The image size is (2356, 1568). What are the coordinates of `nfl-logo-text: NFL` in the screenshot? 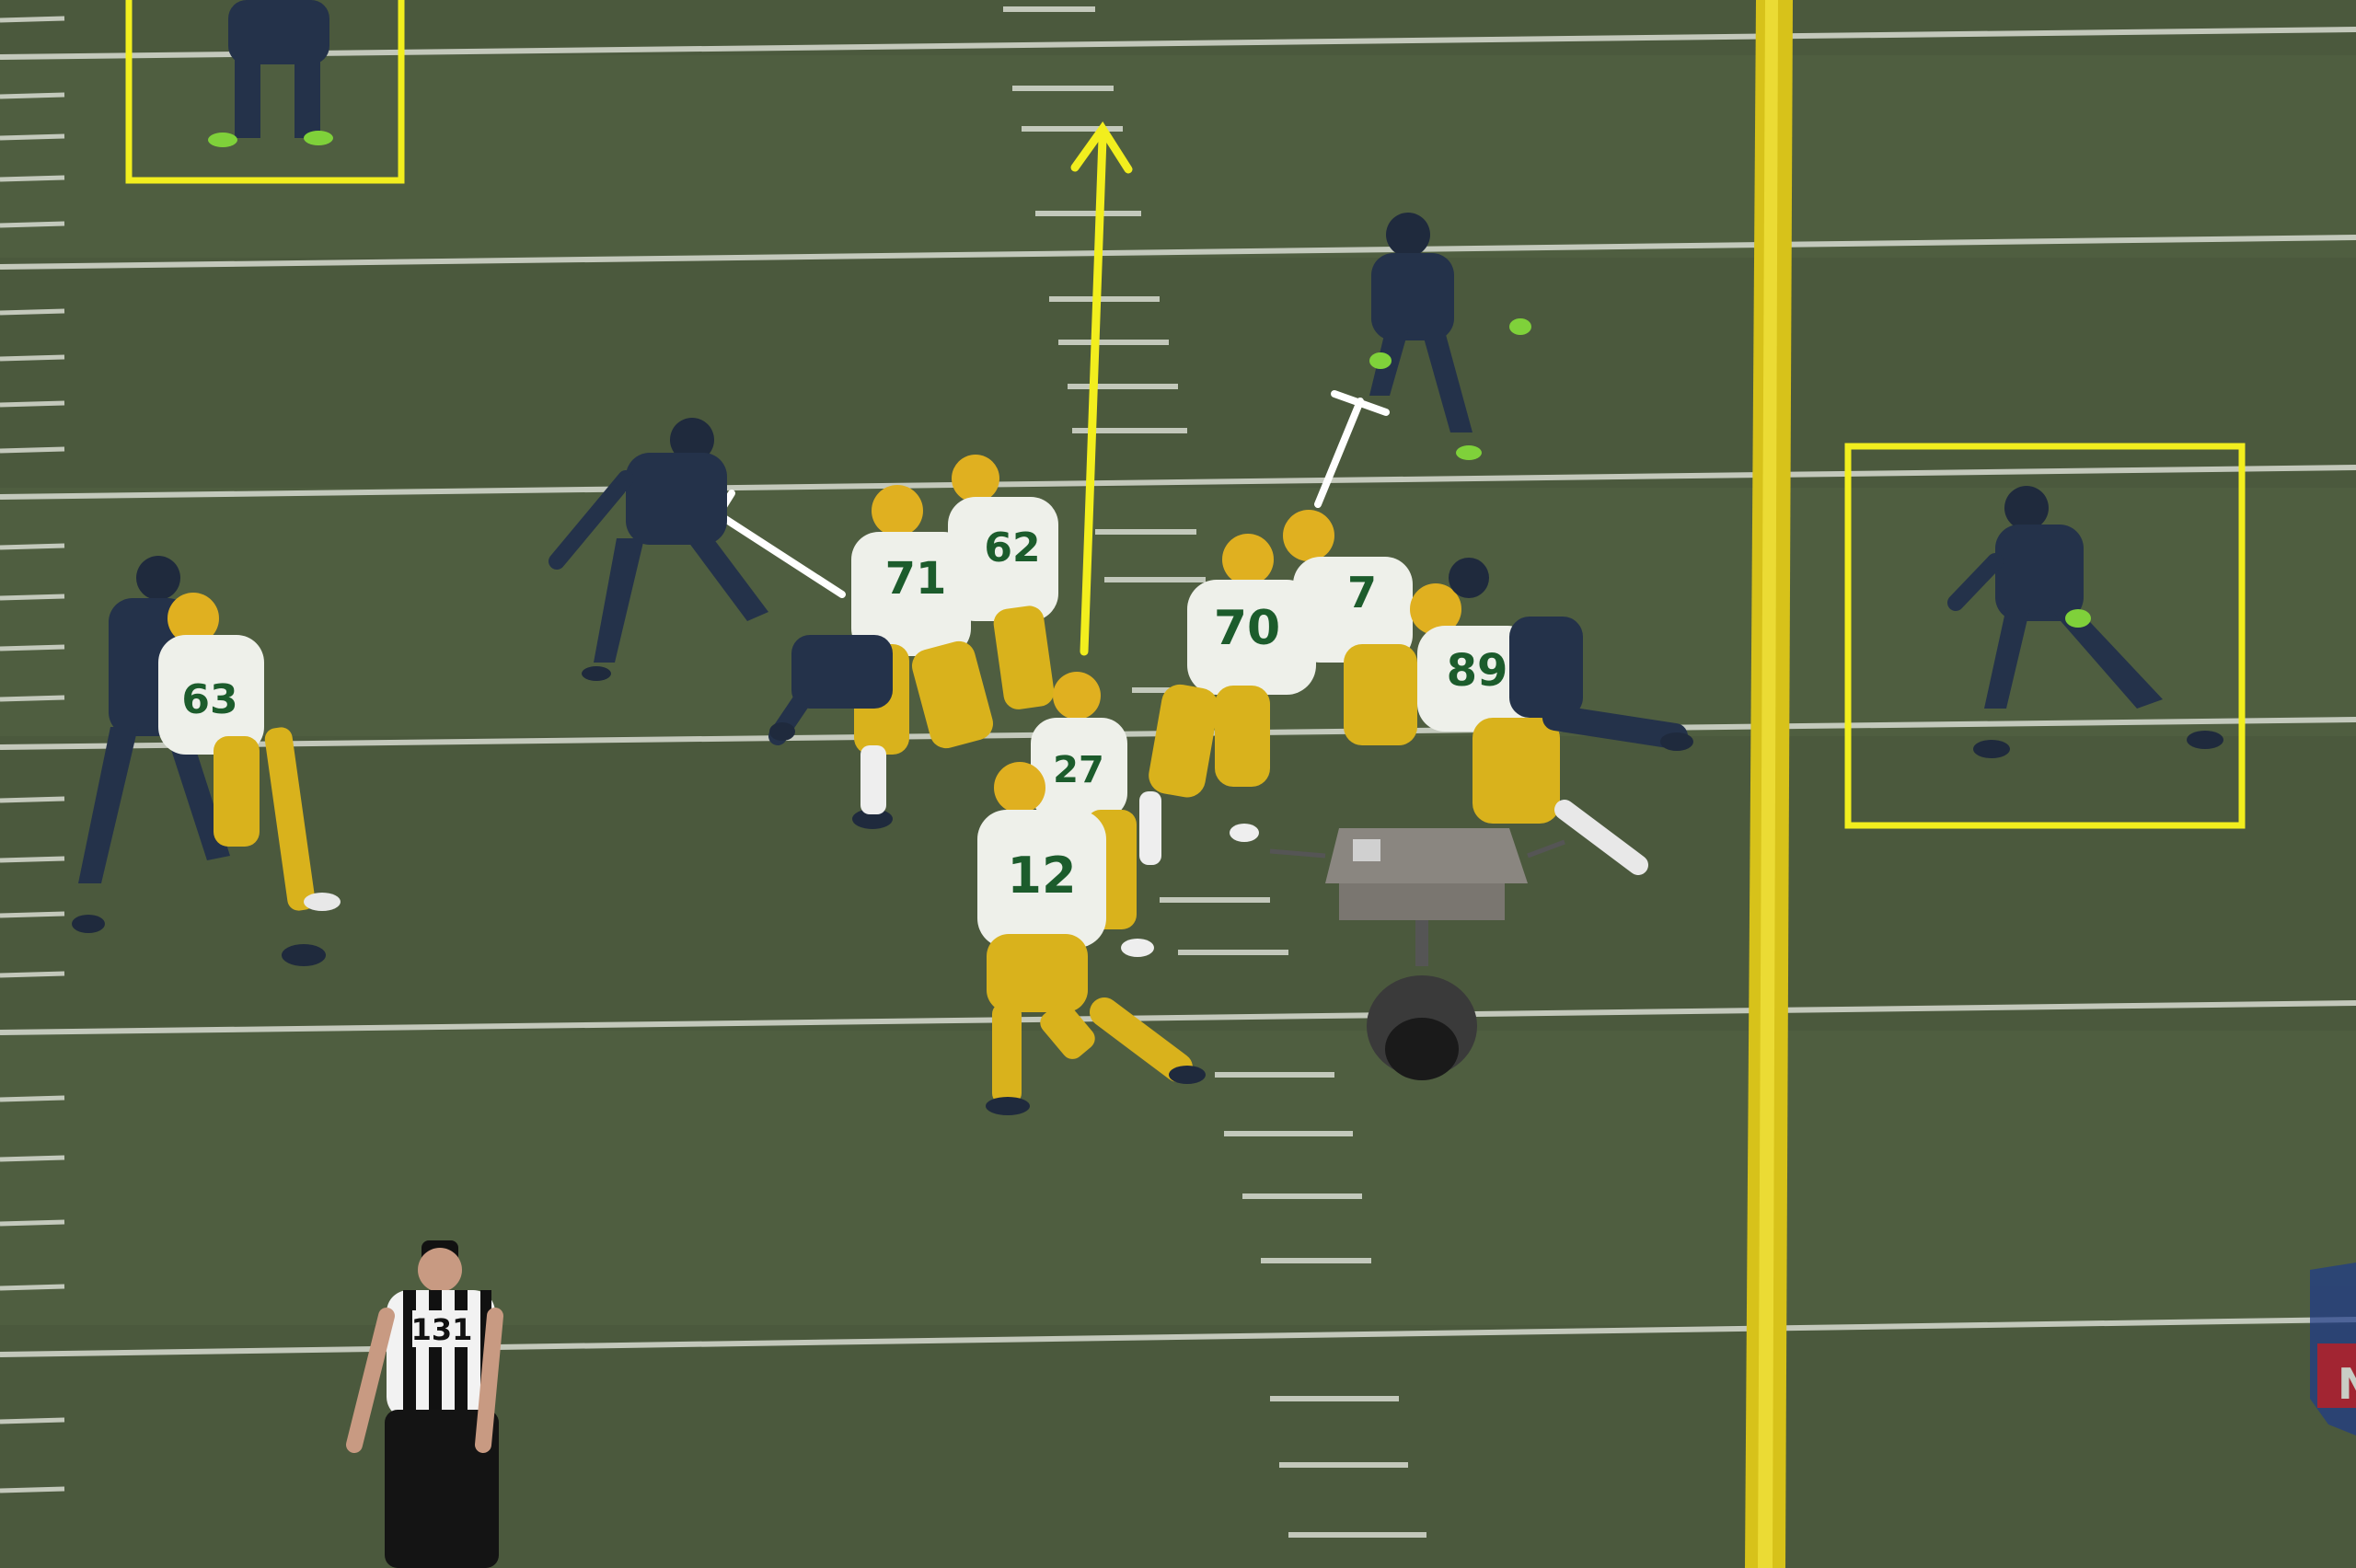 It's located at (2347, 1384).